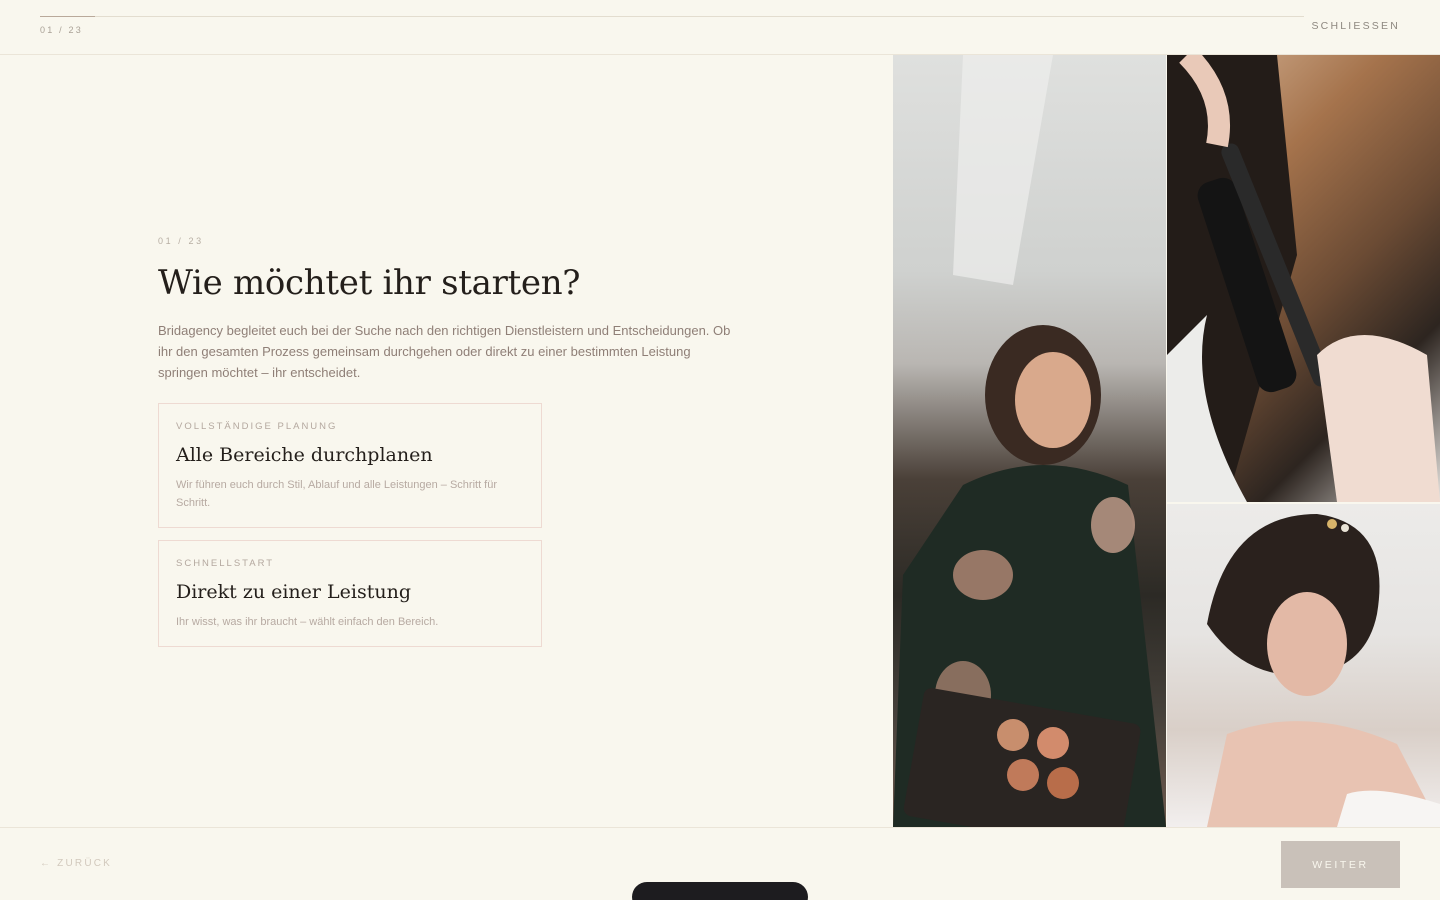  Describe the element at coordinates (181, 241) in the screenshot. I see `step-label: 01 / 23` at that location.